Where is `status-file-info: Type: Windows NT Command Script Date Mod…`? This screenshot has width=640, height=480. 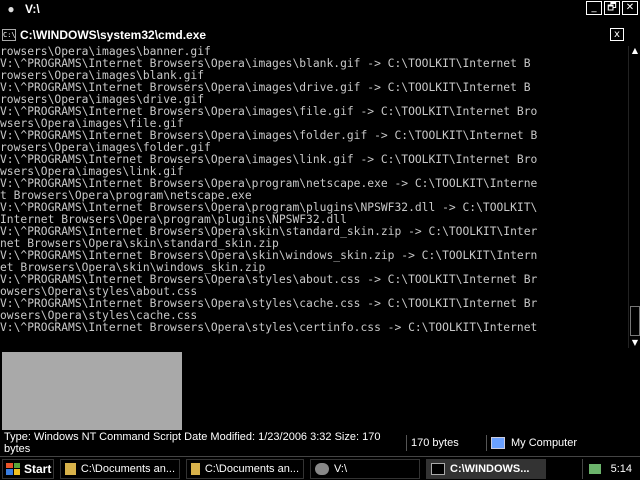 status-file-info: Type: Windows NT Command Script Date Mod… is located at coordinates (203, 443).